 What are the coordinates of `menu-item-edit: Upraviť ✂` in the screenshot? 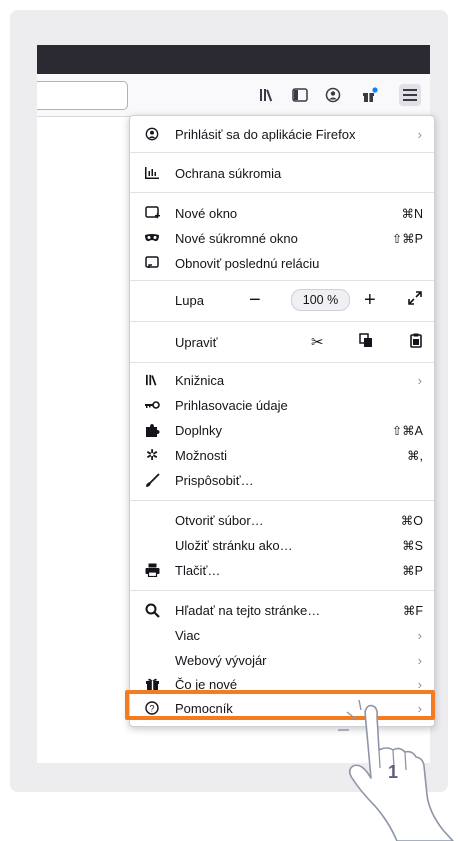 It's located at (282, 342).